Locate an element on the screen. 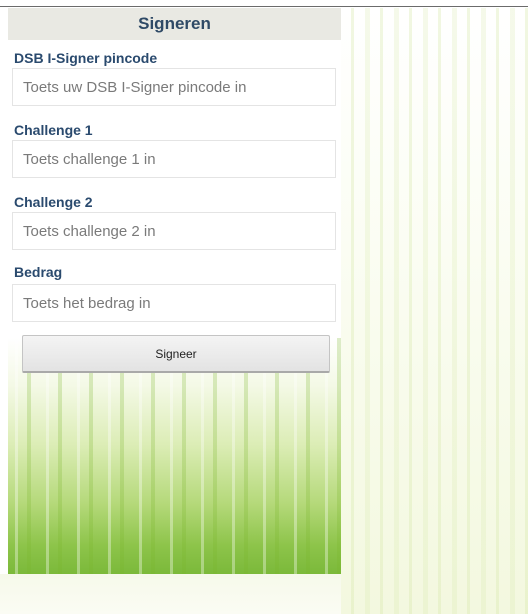 The image size is (528, 614). pincode-input is located at coordinates (174, 87).